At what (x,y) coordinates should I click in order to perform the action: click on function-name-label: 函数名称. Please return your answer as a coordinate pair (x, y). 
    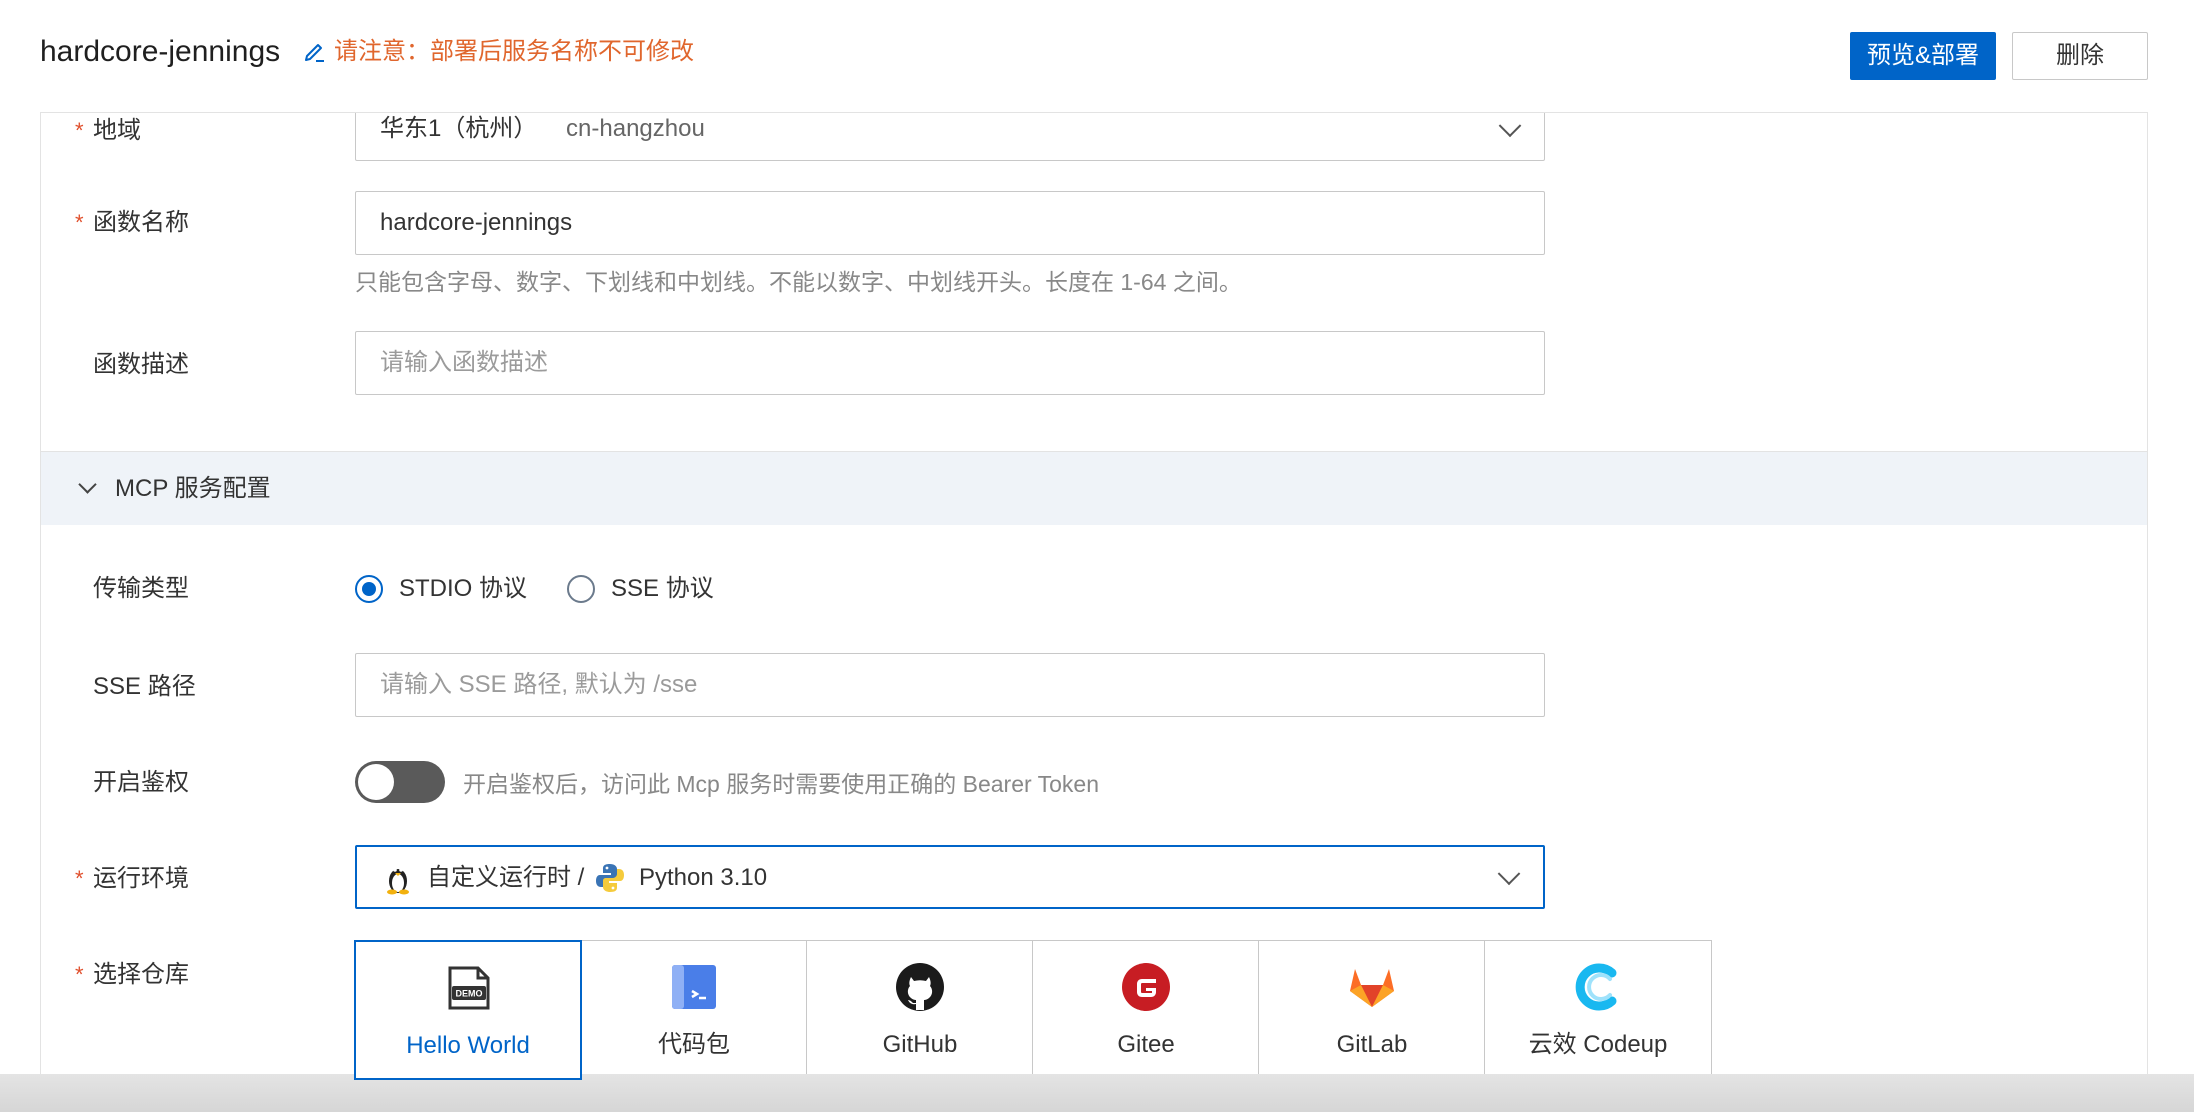
    Looking at the image, I should click on (141, 222).